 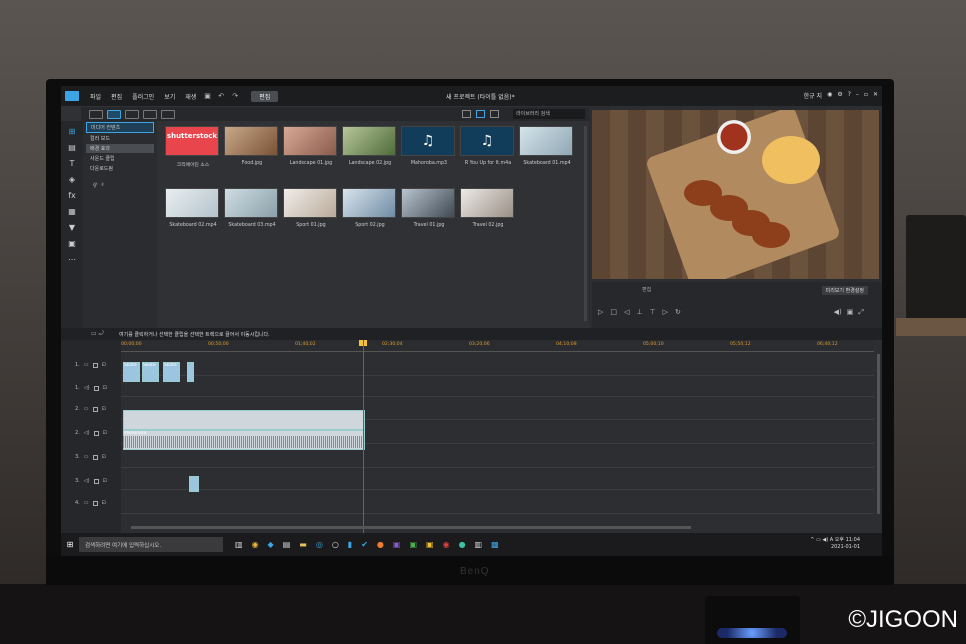 I want to click on transition-room-icon: ▤, so click(x=72, y=147).